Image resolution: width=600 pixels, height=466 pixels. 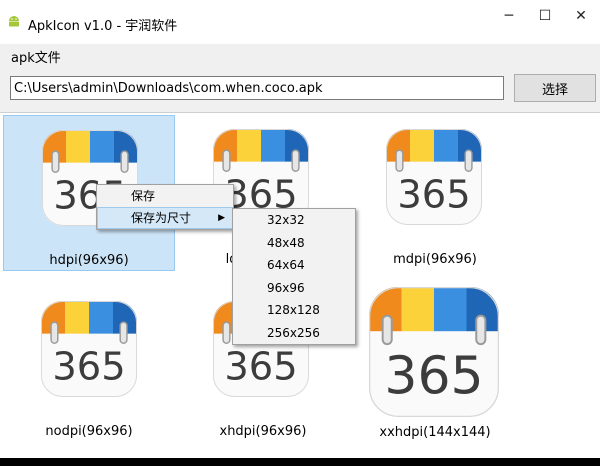 I want to click on size-option: 64x64, so click(x=294, y=265).